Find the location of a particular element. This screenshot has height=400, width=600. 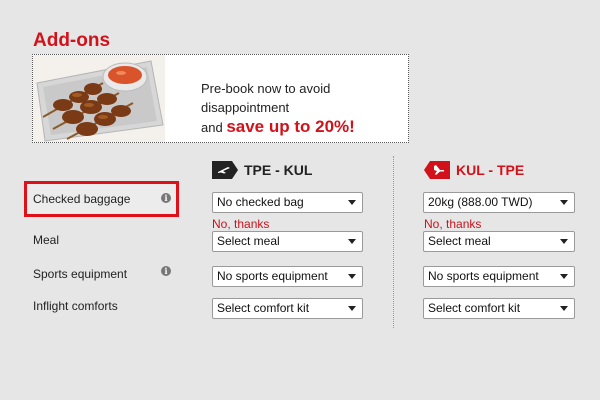

banner-line2-prefix: and is located at coordinates (214, 127).